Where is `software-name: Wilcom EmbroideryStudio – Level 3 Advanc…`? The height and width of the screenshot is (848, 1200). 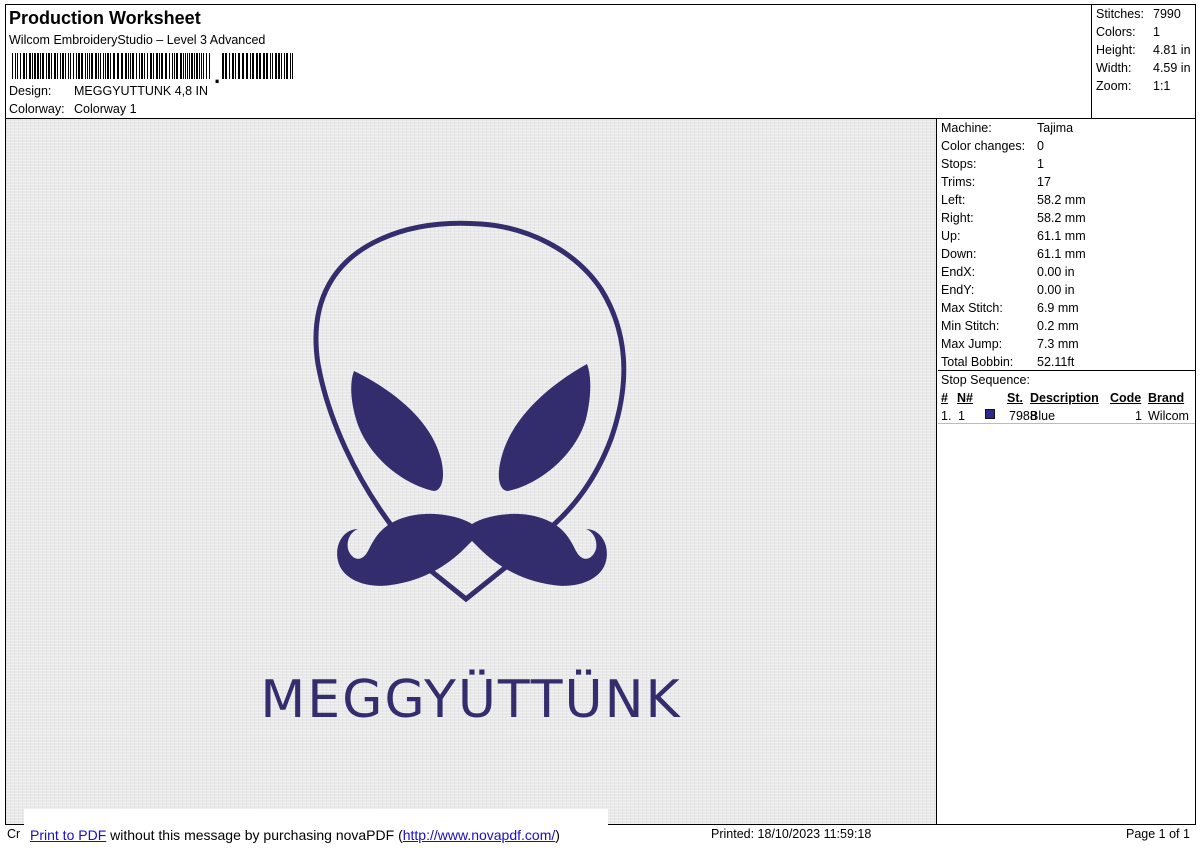 software-name: Wilcom EmbroideryStudio – Level 3 Advanc… is located at coordinates (137, 40).